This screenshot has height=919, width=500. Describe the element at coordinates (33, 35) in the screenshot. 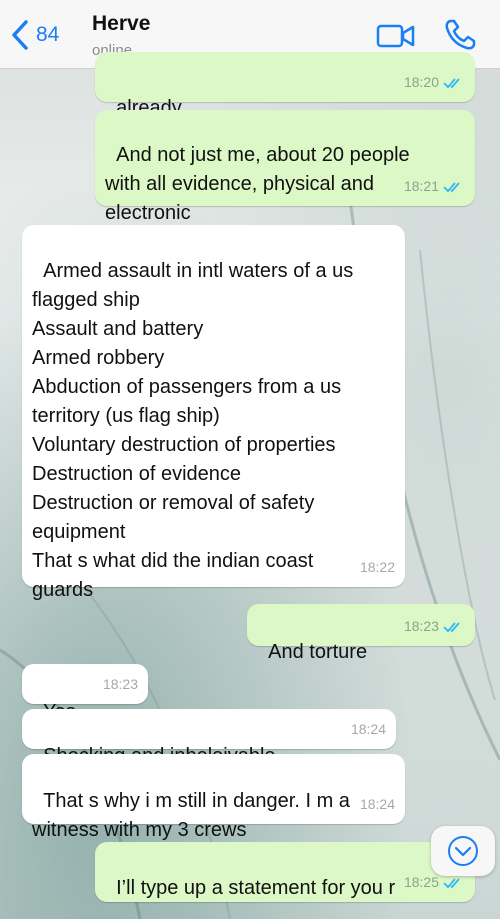

I see `back-button: 84` at that location.